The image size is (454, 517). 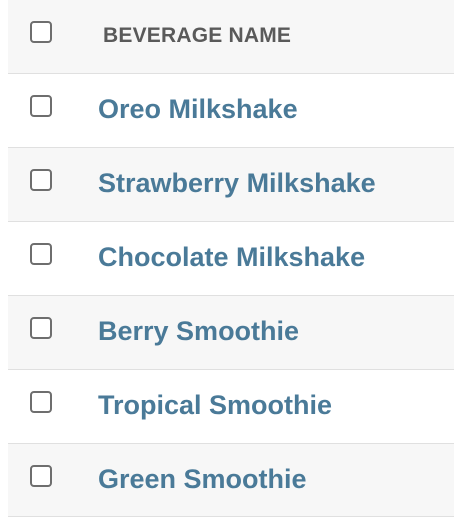 What do you see at coordinates (198, 109) in the screenshot?
I see `beverage-link: Oreo Milkshake` at bounding box center [198, 109].